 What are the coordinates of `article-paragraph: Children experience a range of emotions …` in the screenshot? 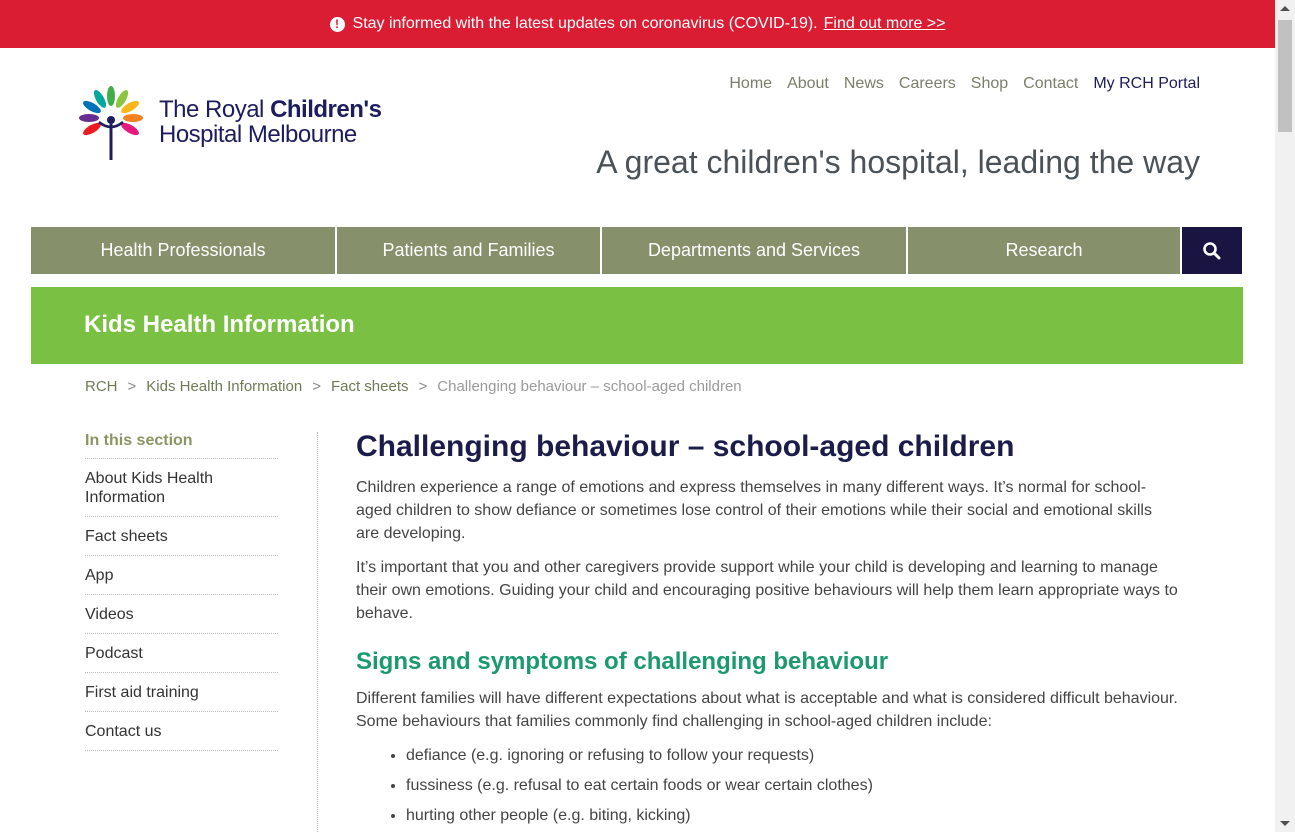 It's located at (754, 510).